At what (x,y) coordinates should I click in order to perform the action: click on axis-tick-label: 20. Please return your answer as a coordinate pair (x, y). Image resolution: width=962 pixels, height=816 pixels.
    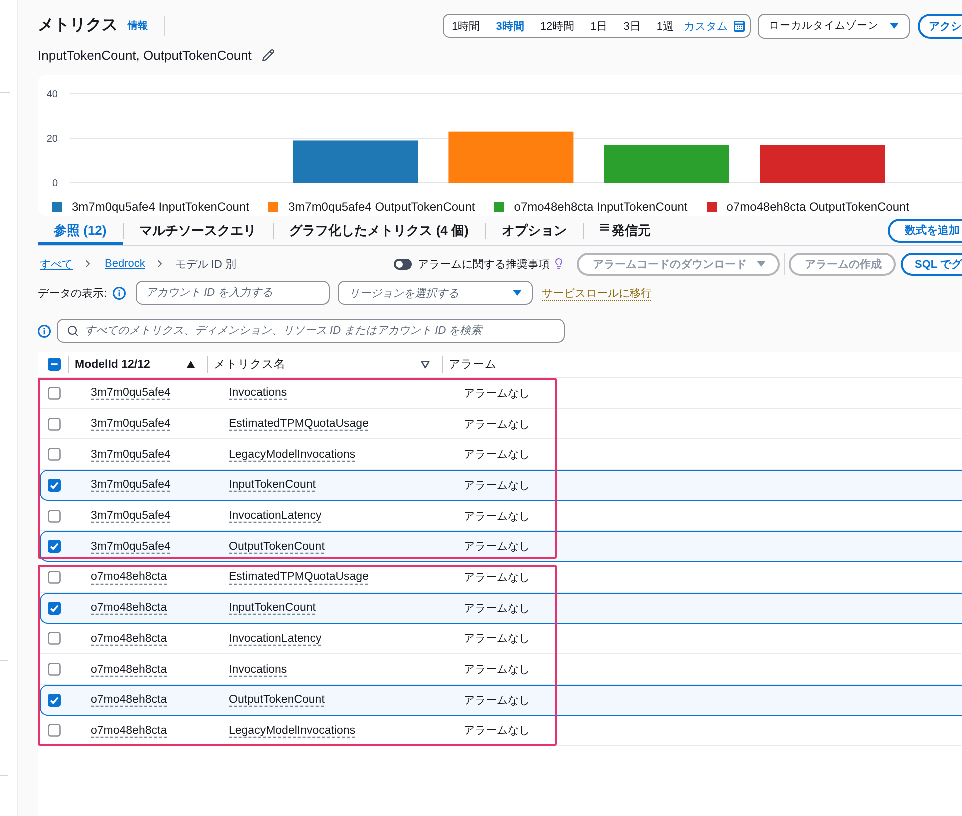
    Looking at the image, I should click on (52, 139).